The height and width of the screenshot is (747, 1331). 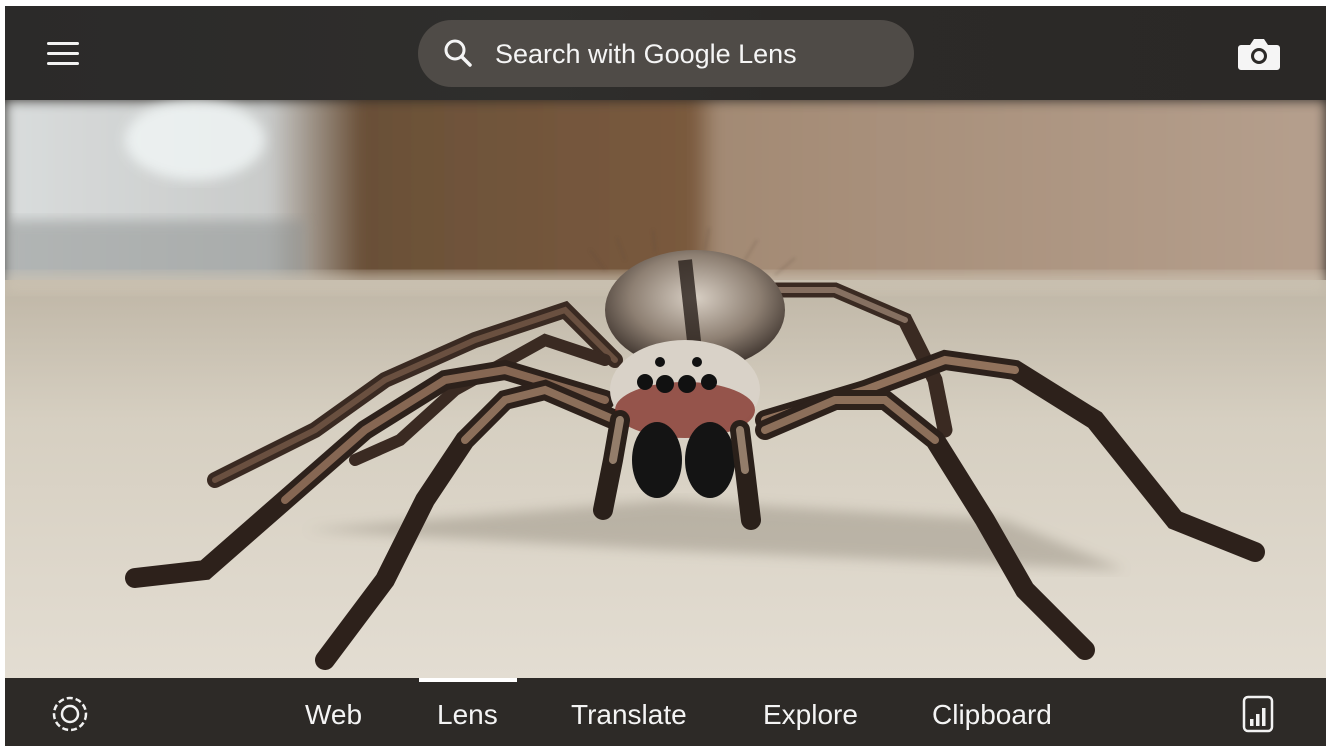 What do you see at coordinates (1259, 54) in the screenshot?
I see `camera-icon` at bounding box center [1259, 54].